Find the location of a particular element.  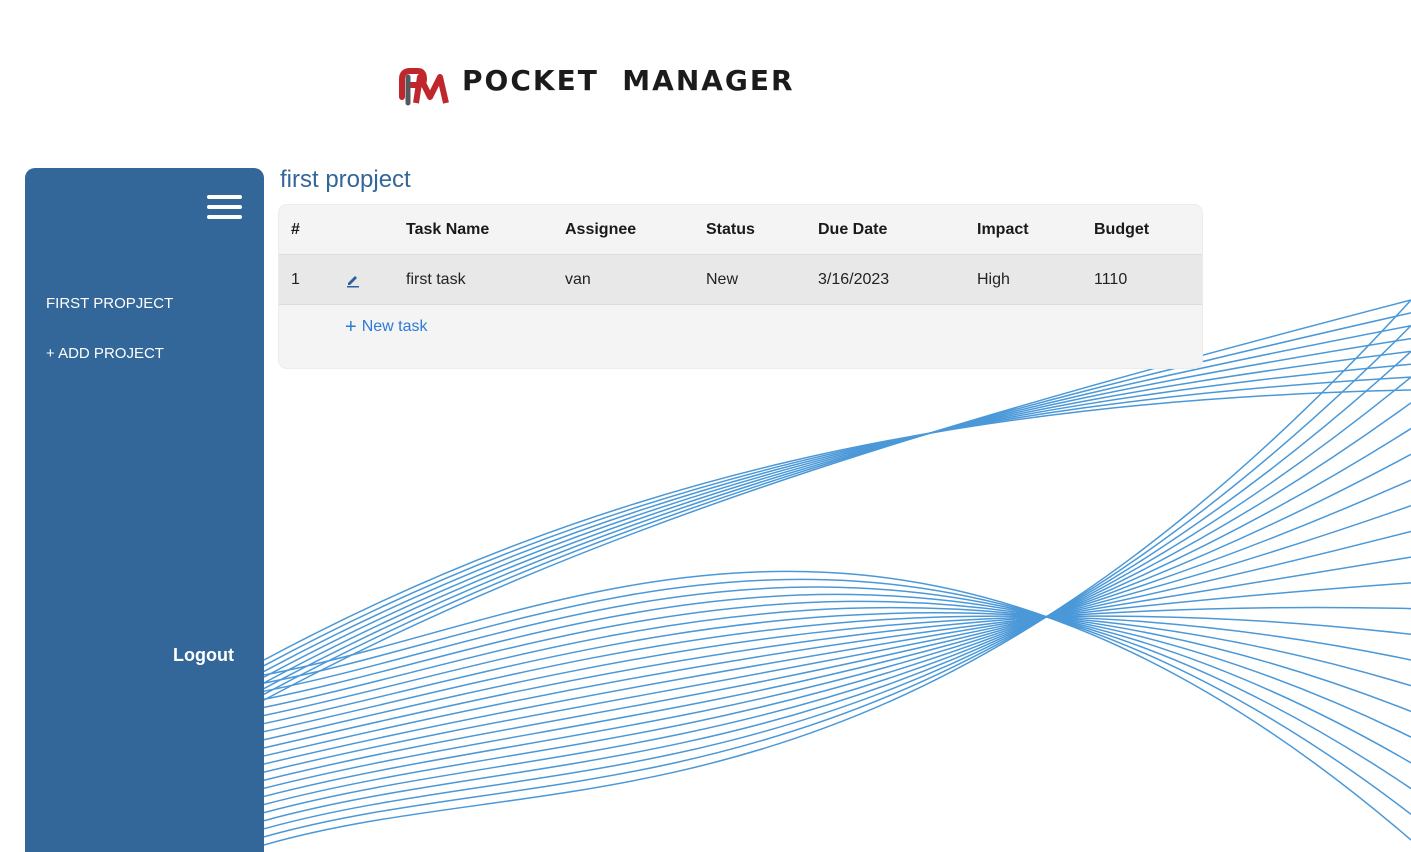

sidebar-item-first-project: FIRST PROPJECT is located at coordinates (109, 303).